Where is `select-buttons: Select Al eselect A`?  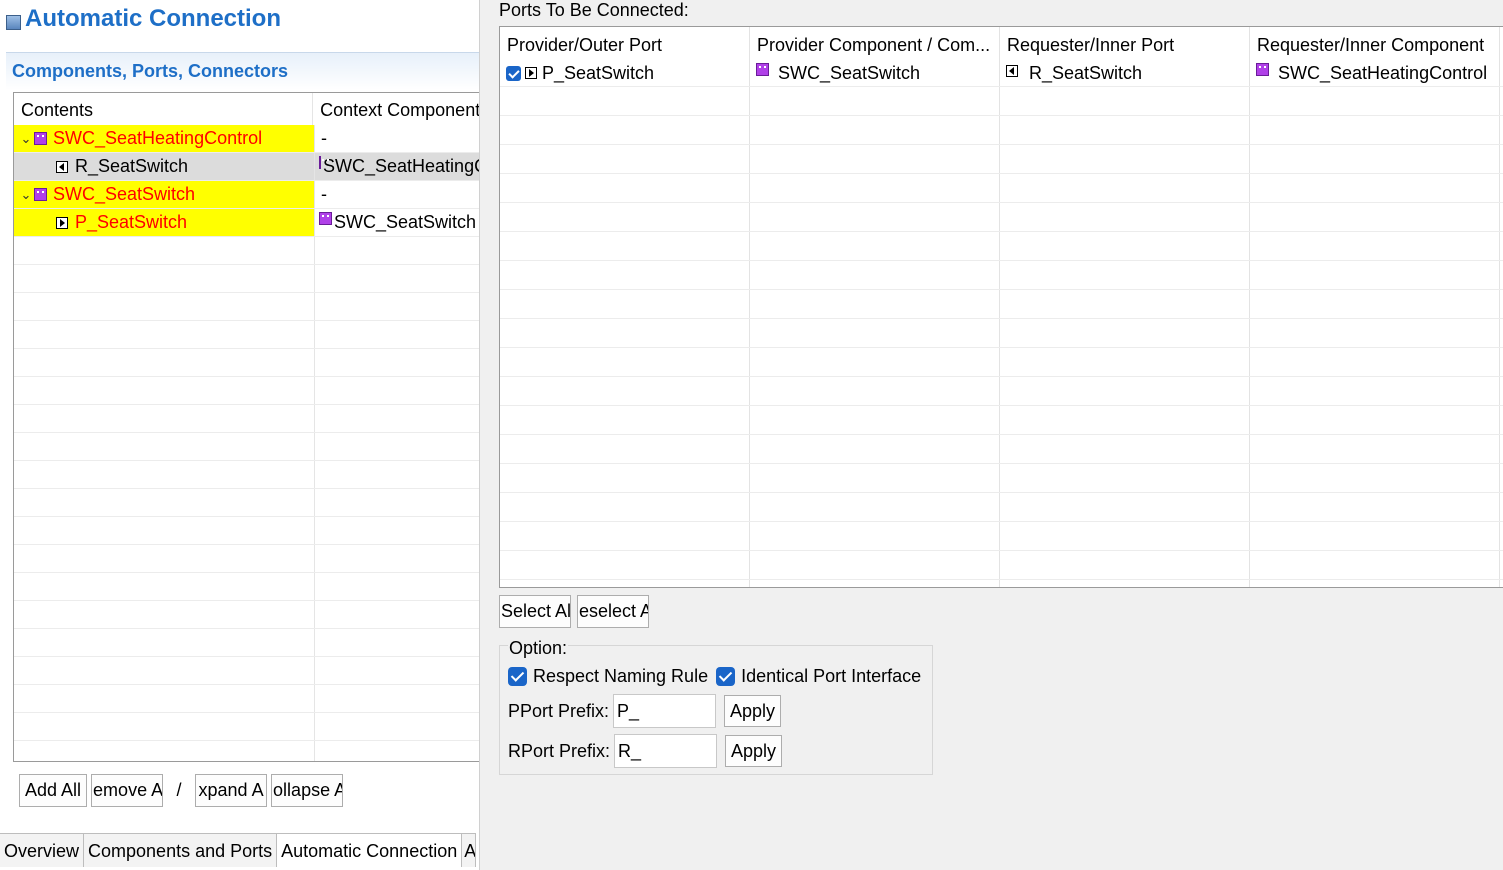
select-buttons: Select Al eselect A is located at coordinates (574, 611).